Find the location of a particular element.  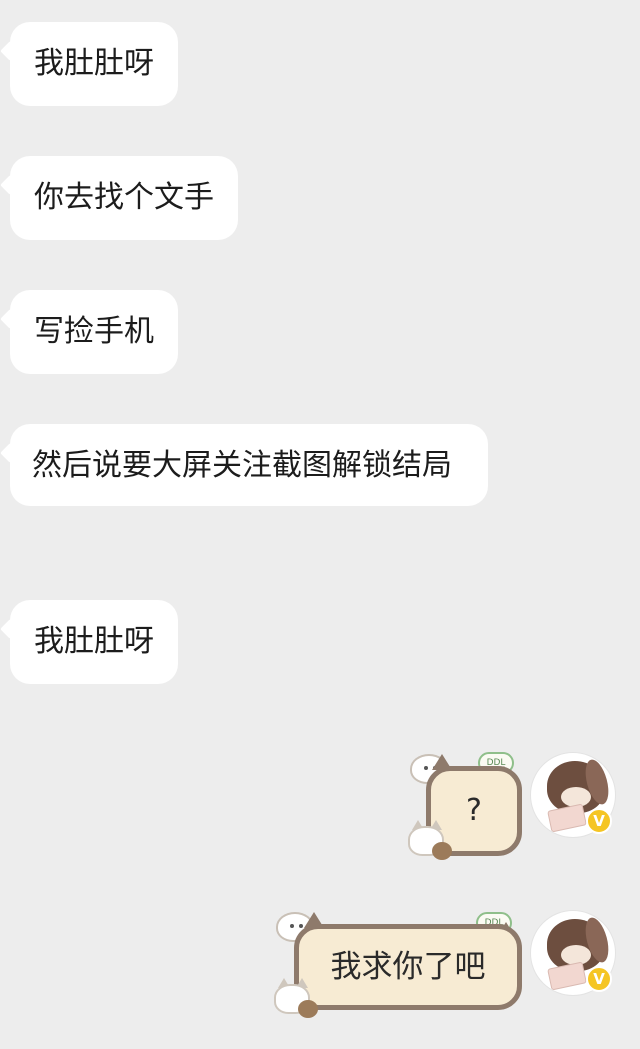

message-text: 写捡手机 is located at coordinates (94, 331).